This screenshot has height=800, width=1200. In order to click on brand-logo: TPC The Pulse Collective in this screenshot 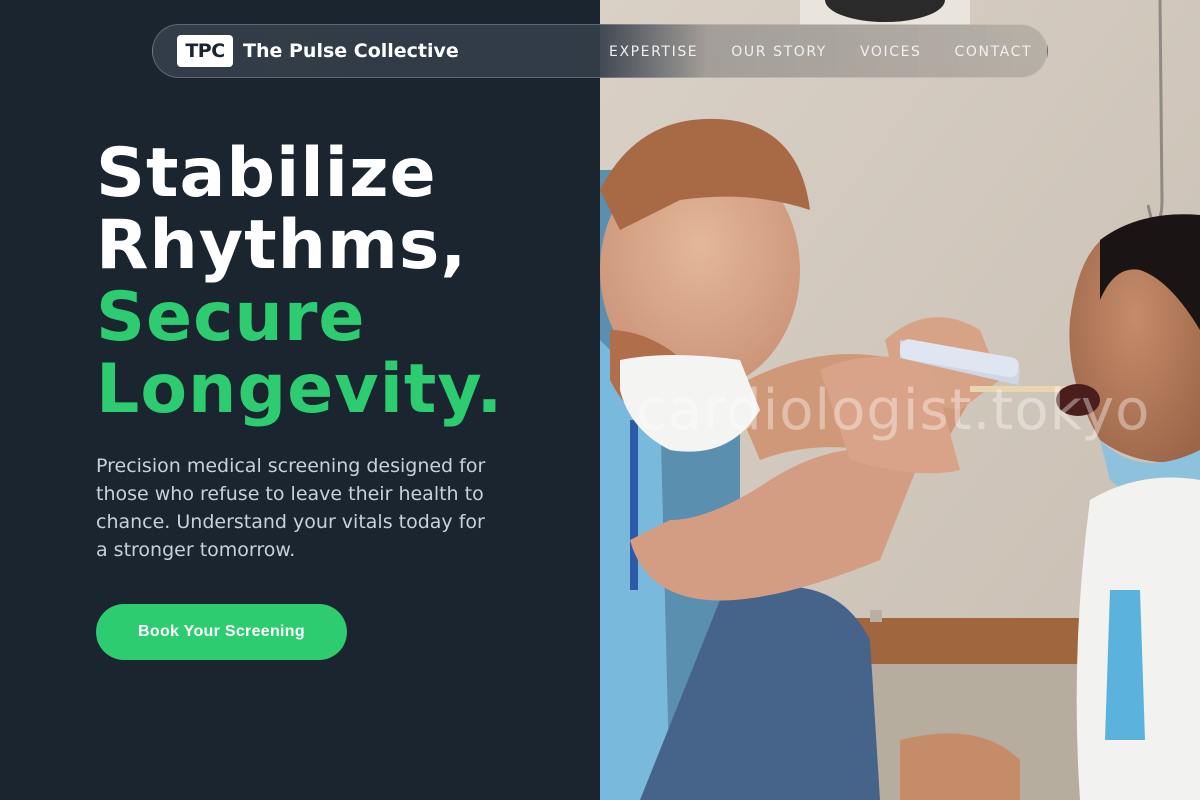, I will do `click(318, 51)`.